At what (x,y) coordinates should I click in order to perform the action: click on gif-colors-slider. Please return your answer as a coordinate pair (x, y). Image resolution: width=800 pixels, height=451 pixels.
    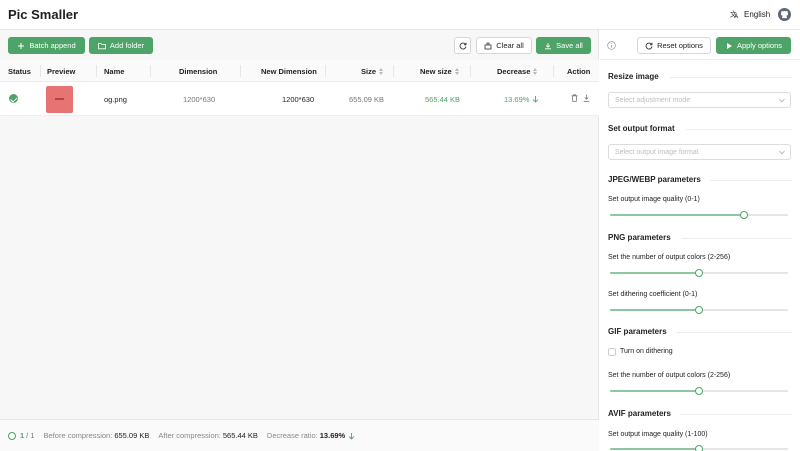
    Looking at the image, I should click on (699, 391).